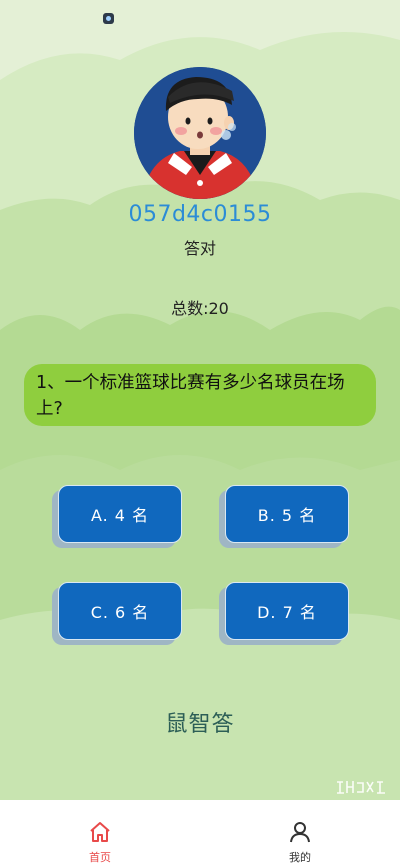 Image resolution: width=400 pixels, height=867 pixels. What do you see at coordinates (287, 611) in the screenshot?
I see `option-d-button: D. 7 名` at bounding box center [287, 611].